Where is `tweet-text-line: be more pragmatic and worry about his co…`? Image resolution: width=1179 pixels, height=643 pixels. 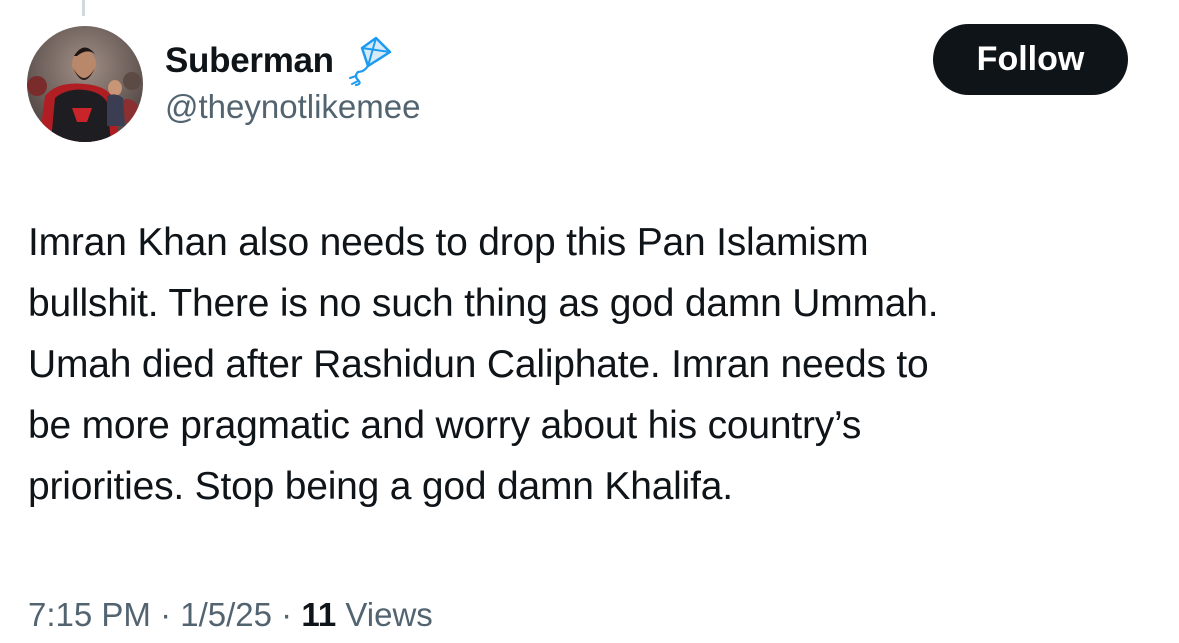 tweet-text-line: be more pragmatic and worry about his co… is located at coordinates (445, 425).